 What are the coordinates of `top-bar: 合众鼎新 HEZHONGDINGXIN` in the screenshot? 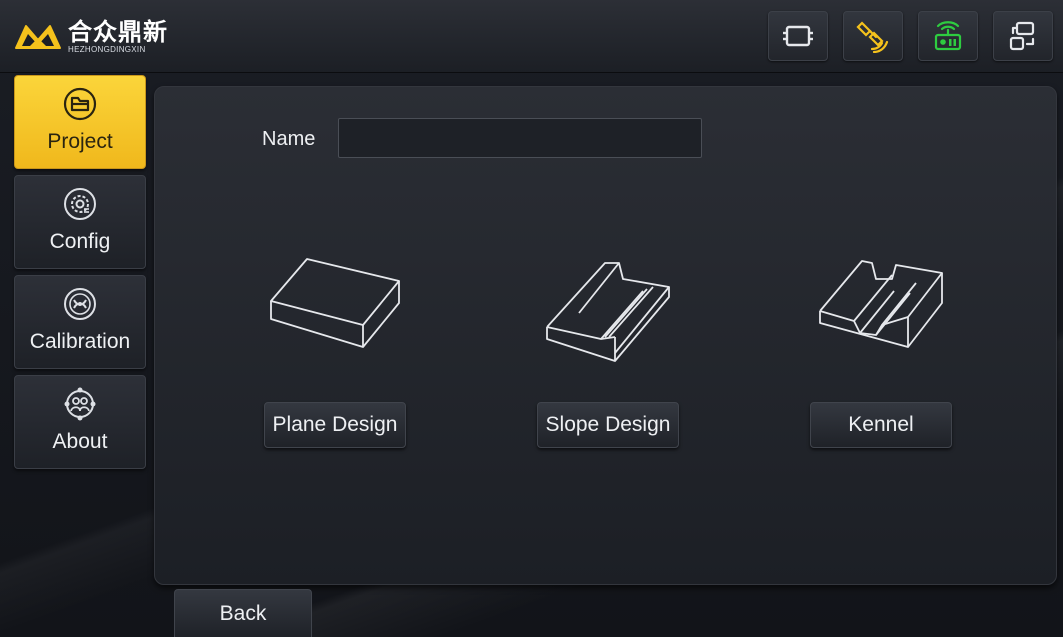 It's located at (531, 36).